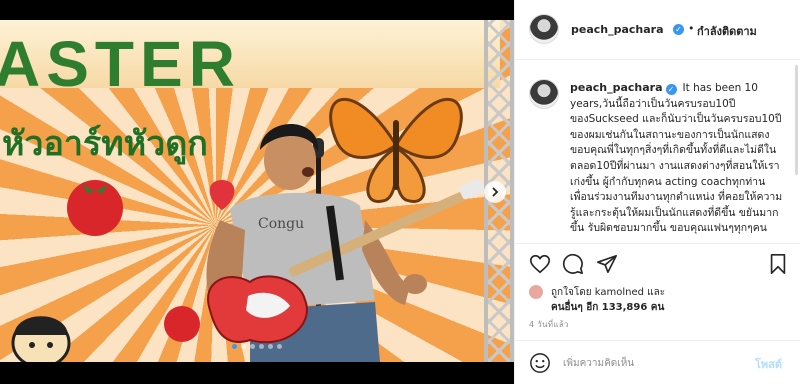  Describe the element at coordinates (768, 364) in the screenshot. I see `post-comment-button: โพสต์` at that location.